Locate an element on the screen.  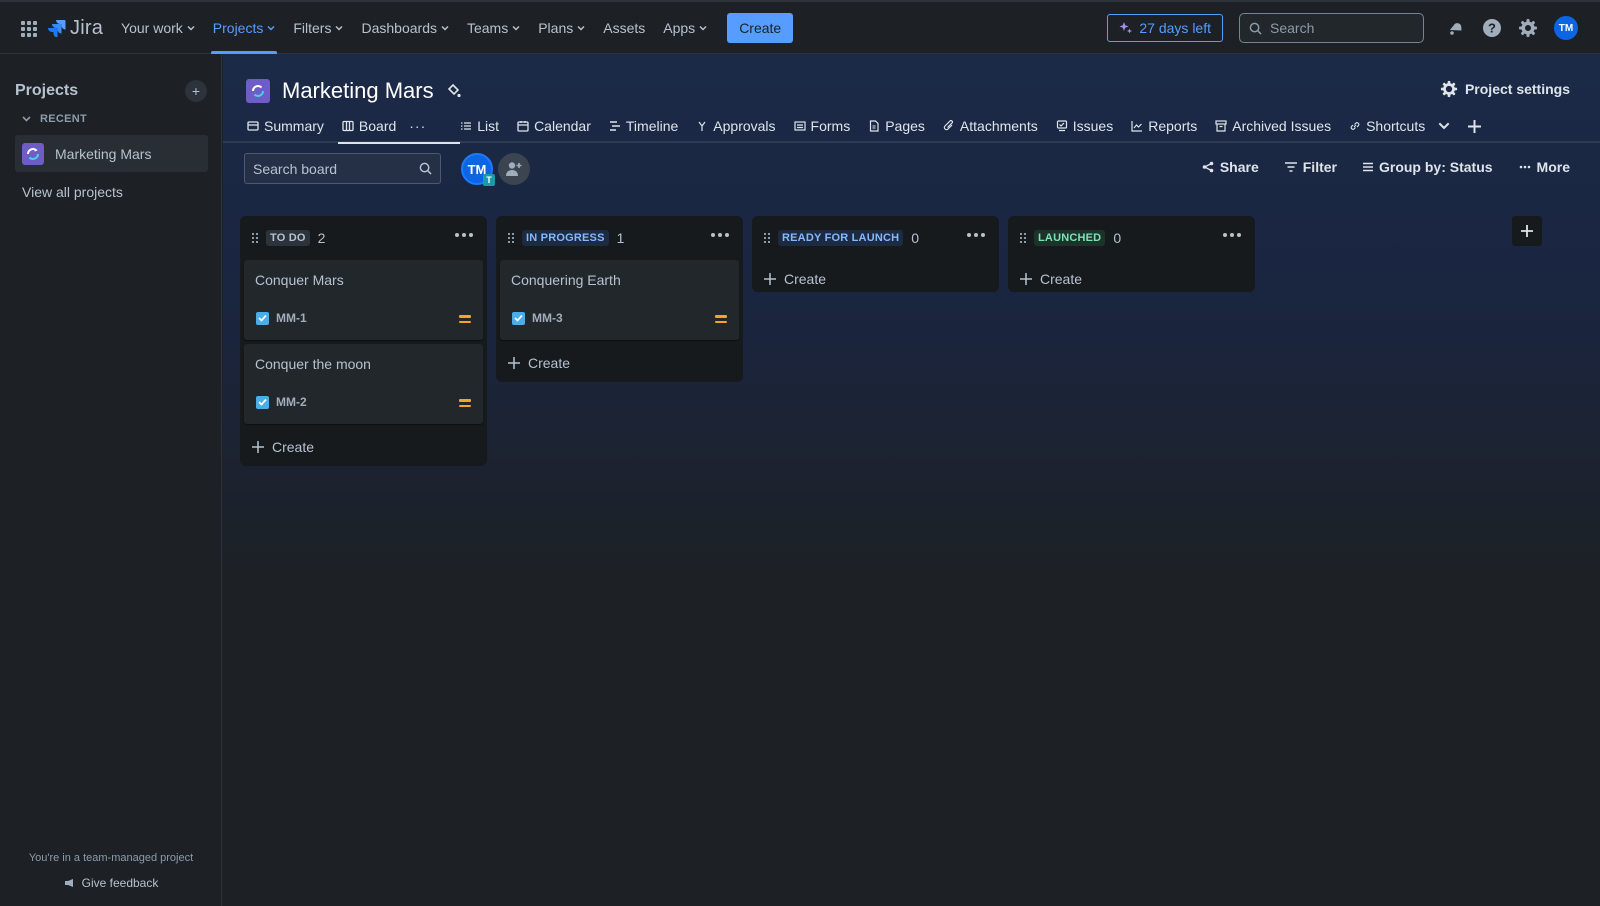
issue-card: Conquer Mars MM-1 is located at coordinates (363, 300).